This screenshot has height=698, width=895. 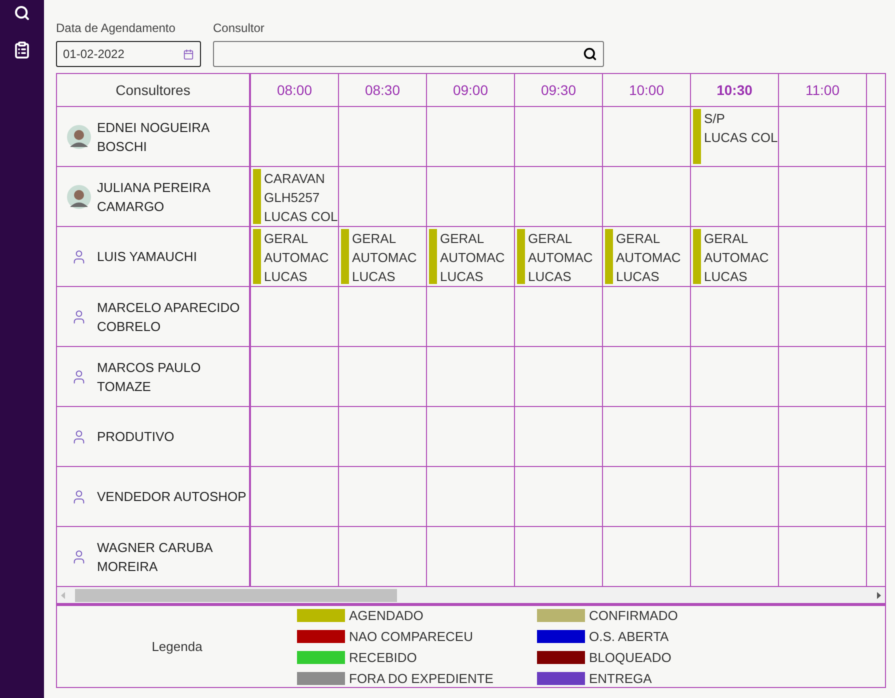 What do you see at coordinates (386, 615) in the screenshot?
I see `legend-label: AGENDADO` at bounding box center [386, 615].